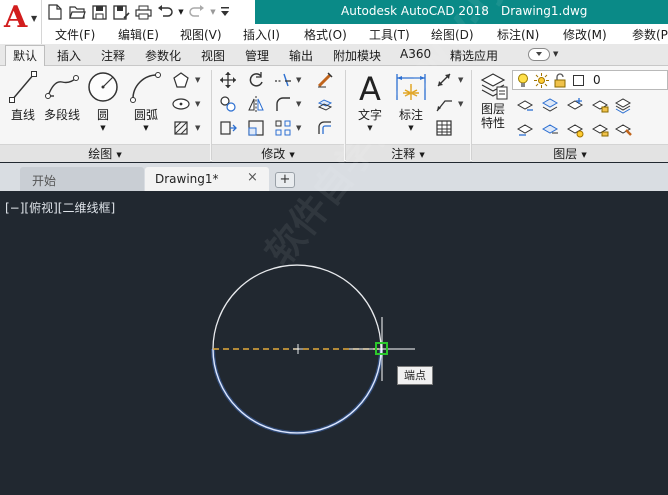  Describe the element at coordinates (256, 128) in the screenshot. I see `scale-icon` at that location.